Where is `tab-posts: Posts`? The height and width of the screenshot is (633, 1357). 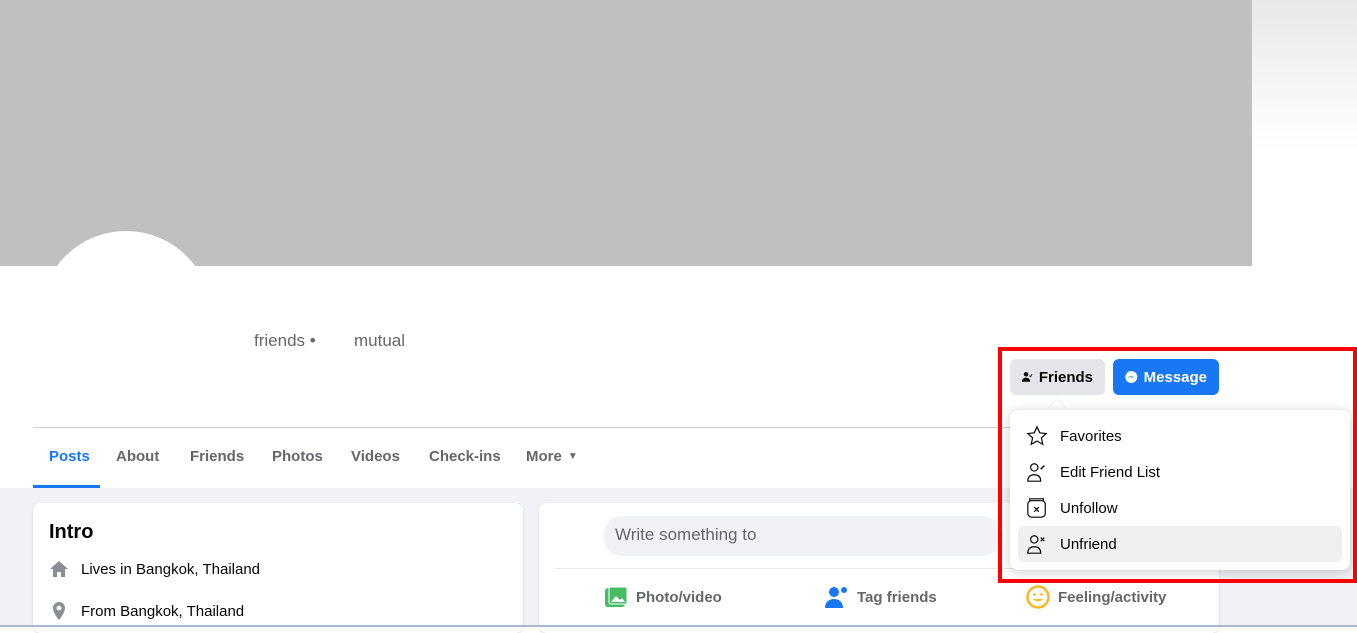
tab-posts: Posts is located at coordinates (69, 456).